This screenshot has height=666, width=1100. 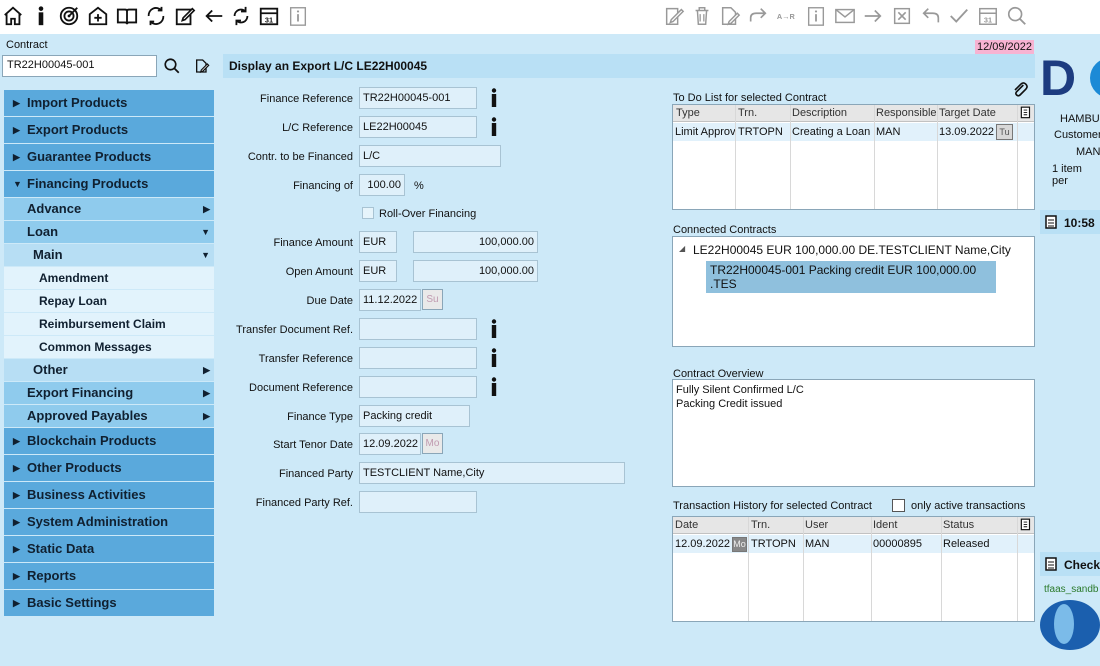 I want to click on cell-date: 12.09.2022, so click(x=703, y=544).